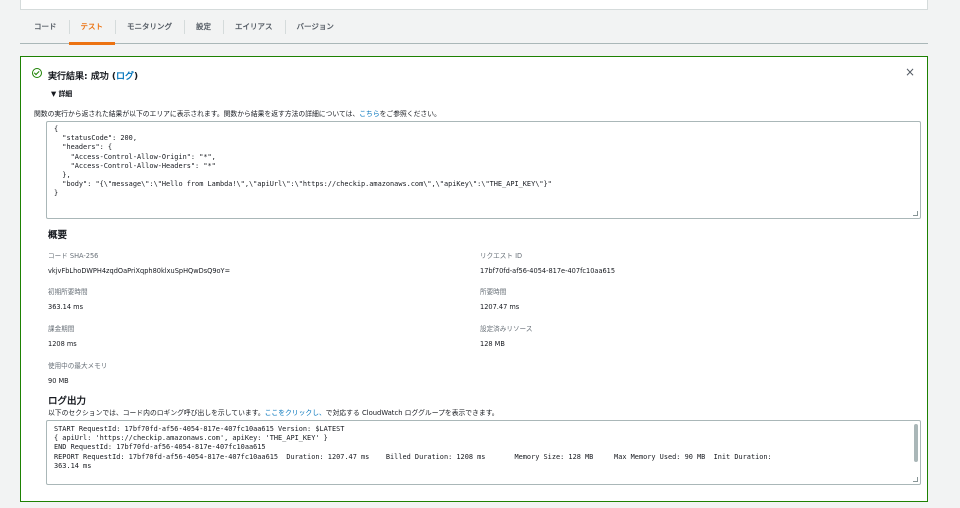 The height and width of the screenshot is (508, 960). What do you see at coordinates (295, 413) in the screenshot?
I see `cloudwatch-link: ここをクリックし、` at bounding box center [295, 413].